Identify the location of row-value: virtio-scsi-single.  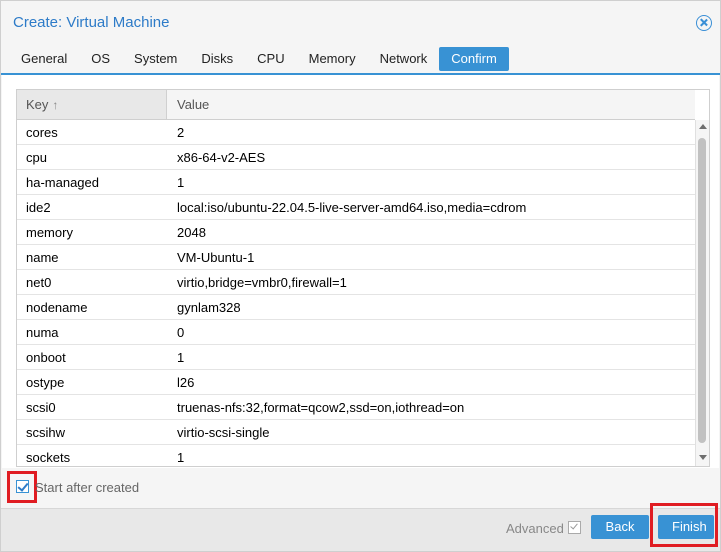
(223, 432).